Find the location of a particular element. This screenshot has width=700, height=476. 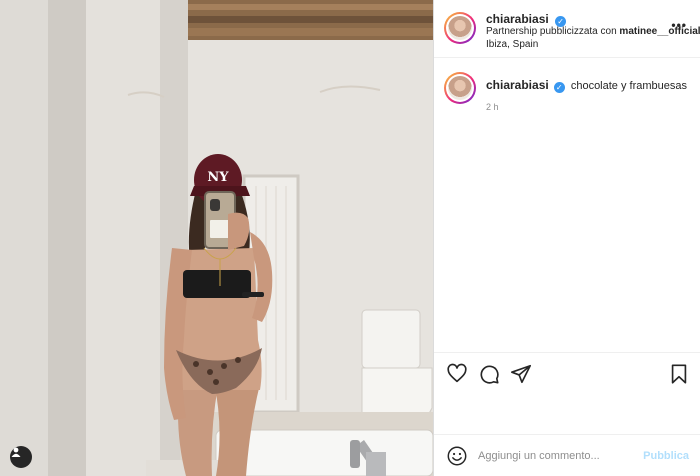

caption-username: chiarabiasi is located at coordinates (517, 85).